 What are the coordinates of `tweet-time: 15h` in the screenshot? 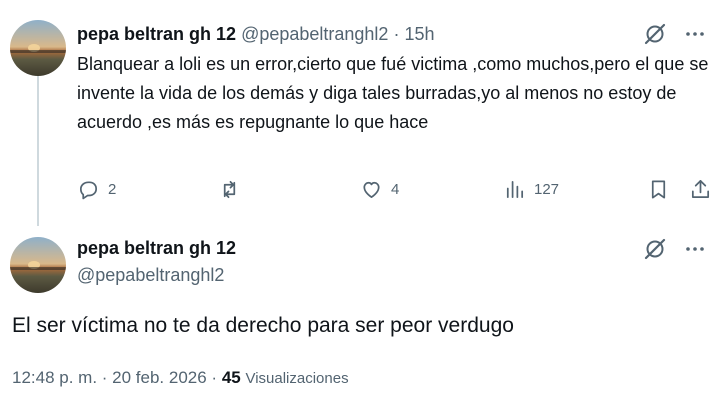 It's located at (419, 34).